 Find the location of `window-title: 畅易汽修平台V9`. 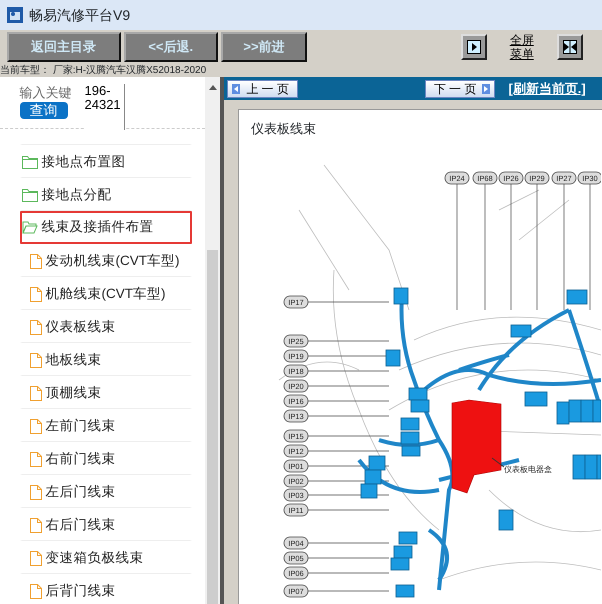

window-title: 畅易汽修平台V9 is located at coordinates (79, 15).